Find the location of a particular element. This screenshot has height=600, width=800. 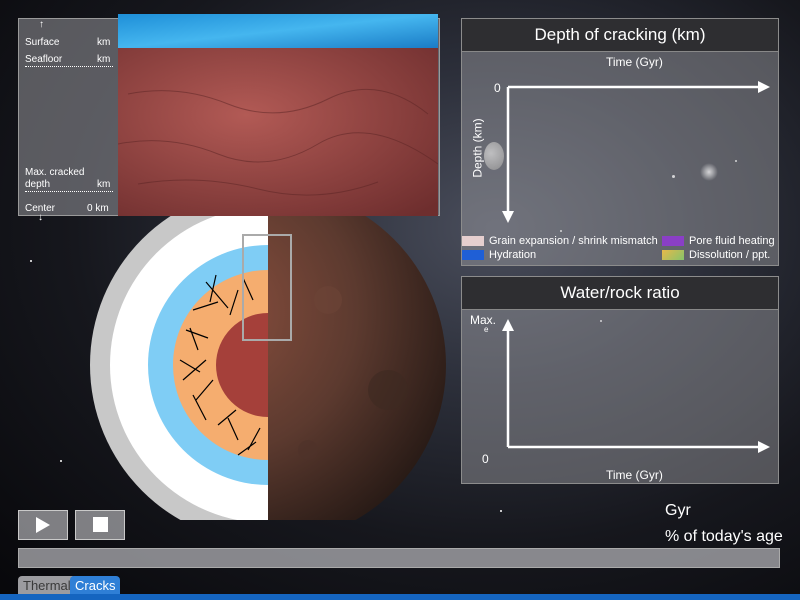

tab-thermal: Thermal is located at coordinates (47, 586).